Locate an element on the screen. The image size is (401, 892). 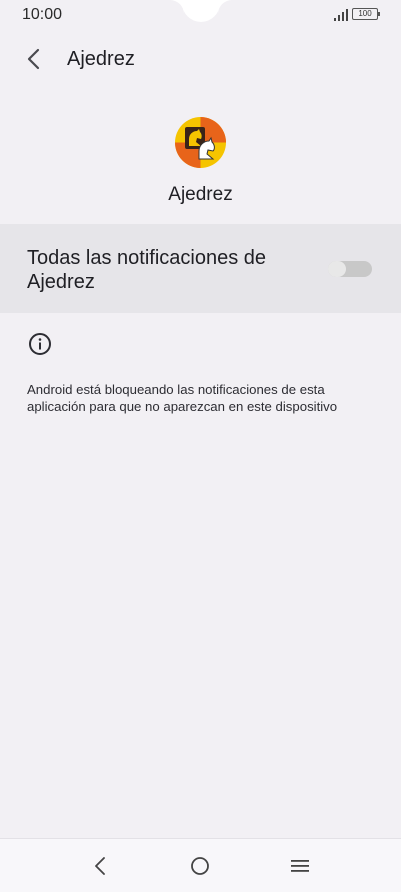
camera-notch is located at coordinates (201, 11).